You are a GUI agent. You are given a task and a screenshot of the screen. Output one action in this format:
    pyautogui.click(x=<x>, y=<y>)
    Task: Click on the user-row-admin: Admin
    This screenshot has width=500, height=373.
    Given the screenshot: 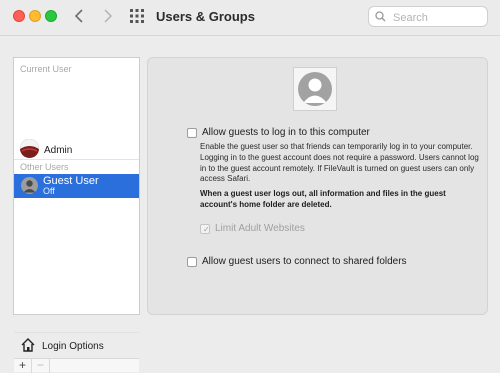 What is the action you would take?
    pyautogui.click(x=76, y=148)
    